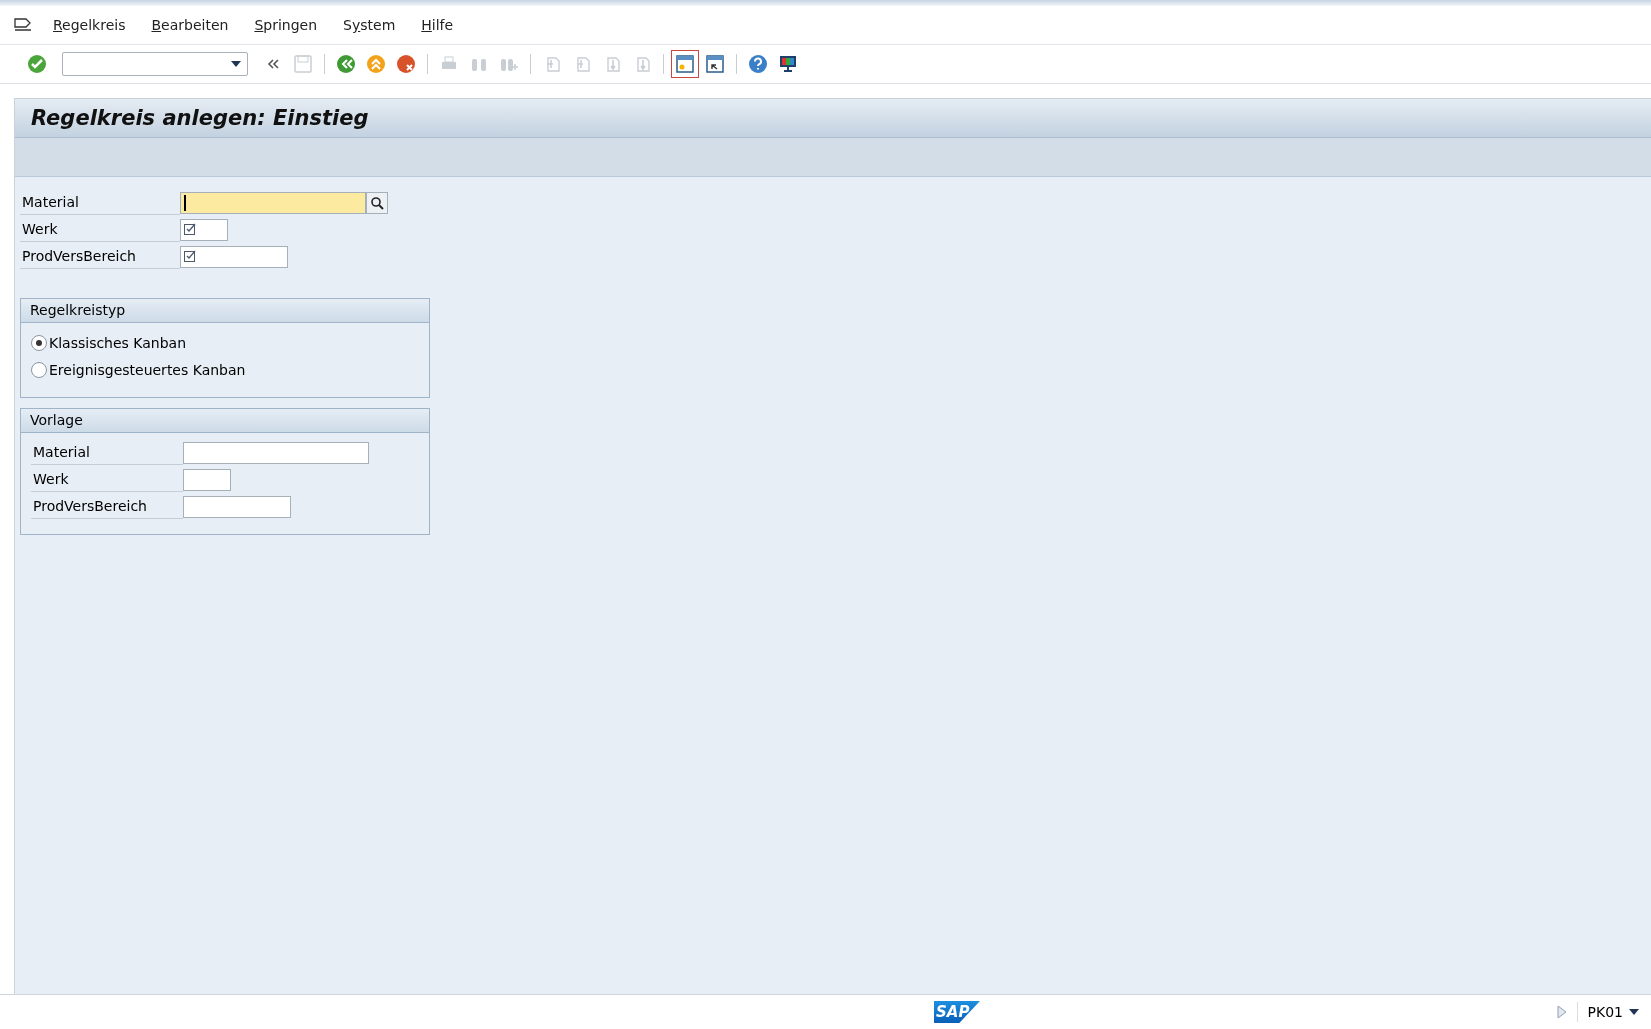 The image size is (1651, 1029). I want to click on logo: SAP, so click(957, 1012).